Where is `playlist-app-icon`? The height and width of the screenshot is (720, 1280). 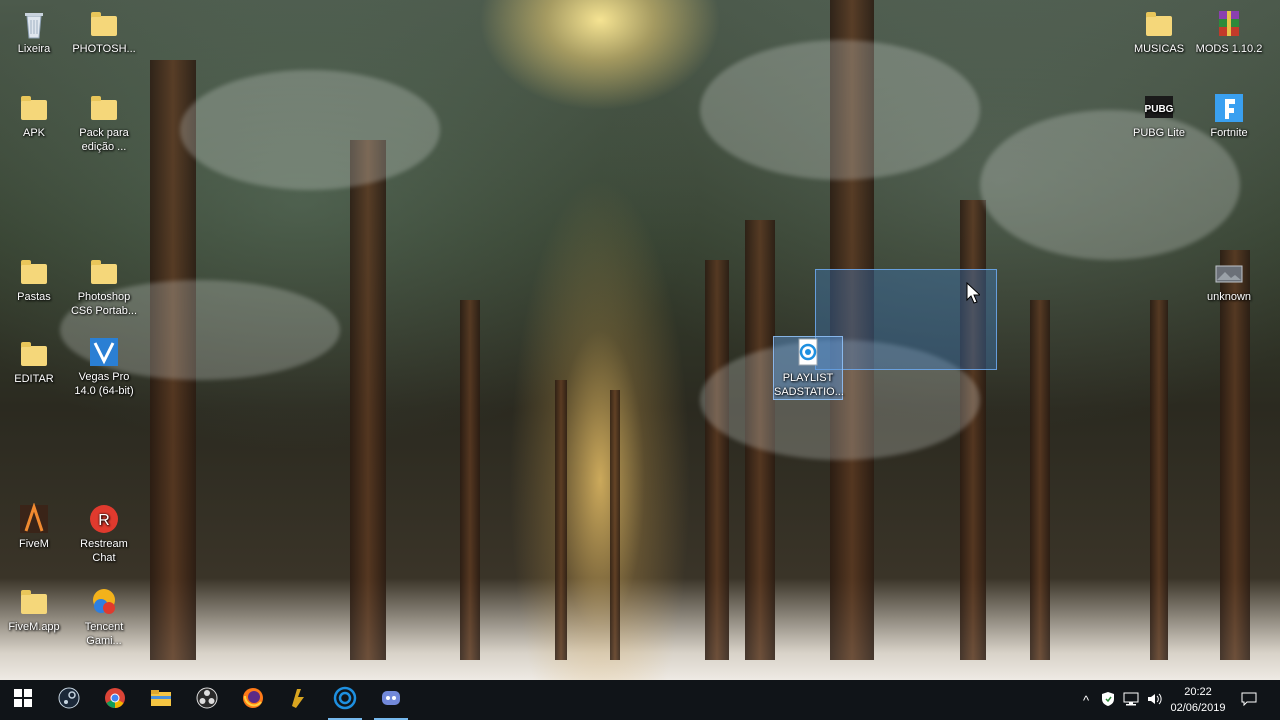 playlist-app-icon is located at coordinates (345, 700).